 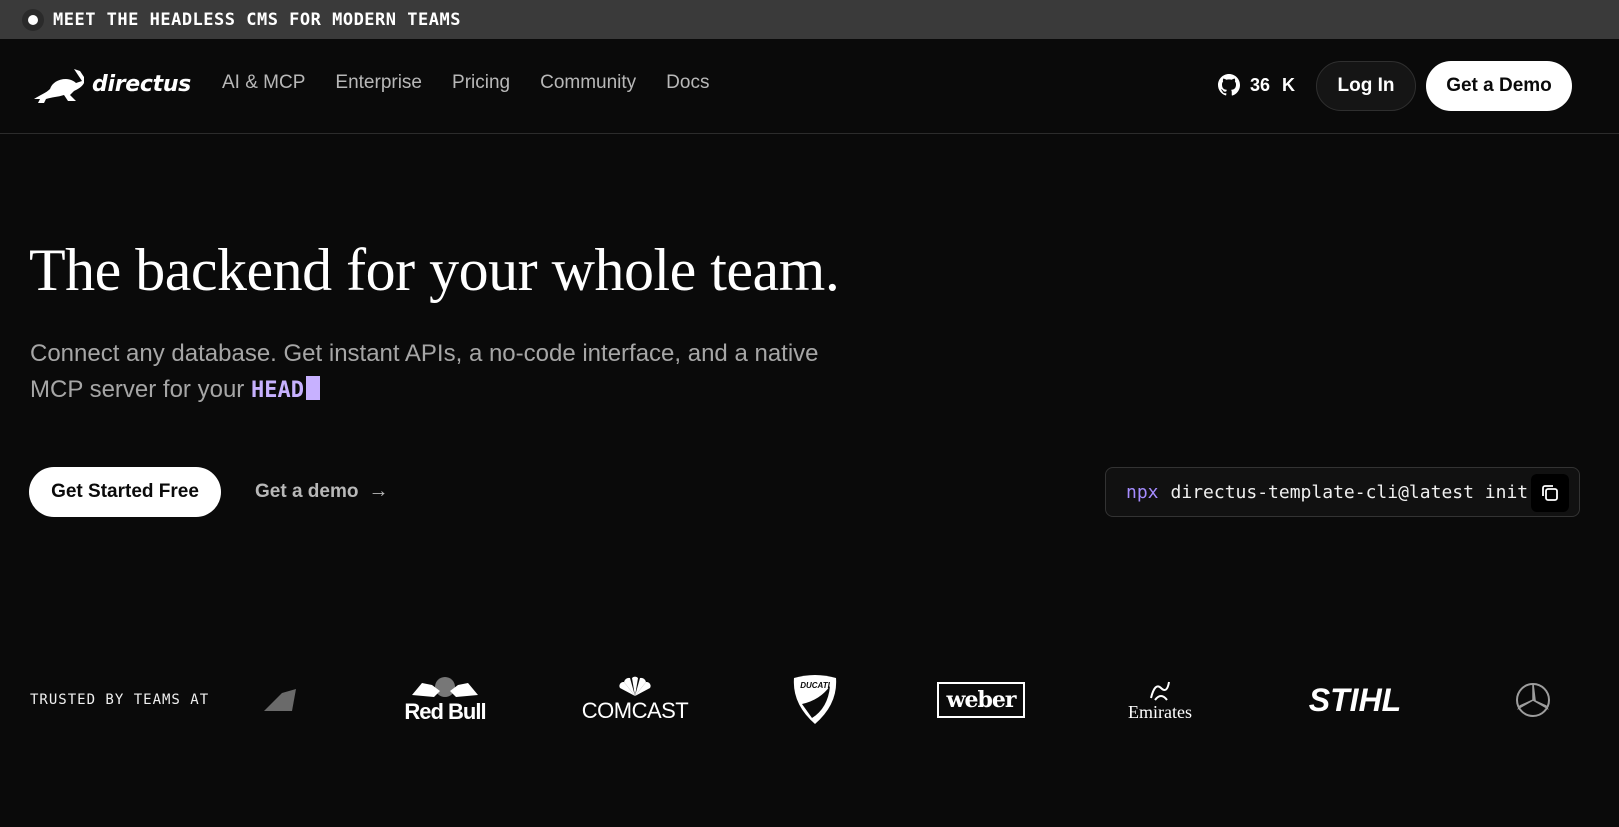 I want to click on github-stars-link: 36 K, so click(x=1256, y=85).